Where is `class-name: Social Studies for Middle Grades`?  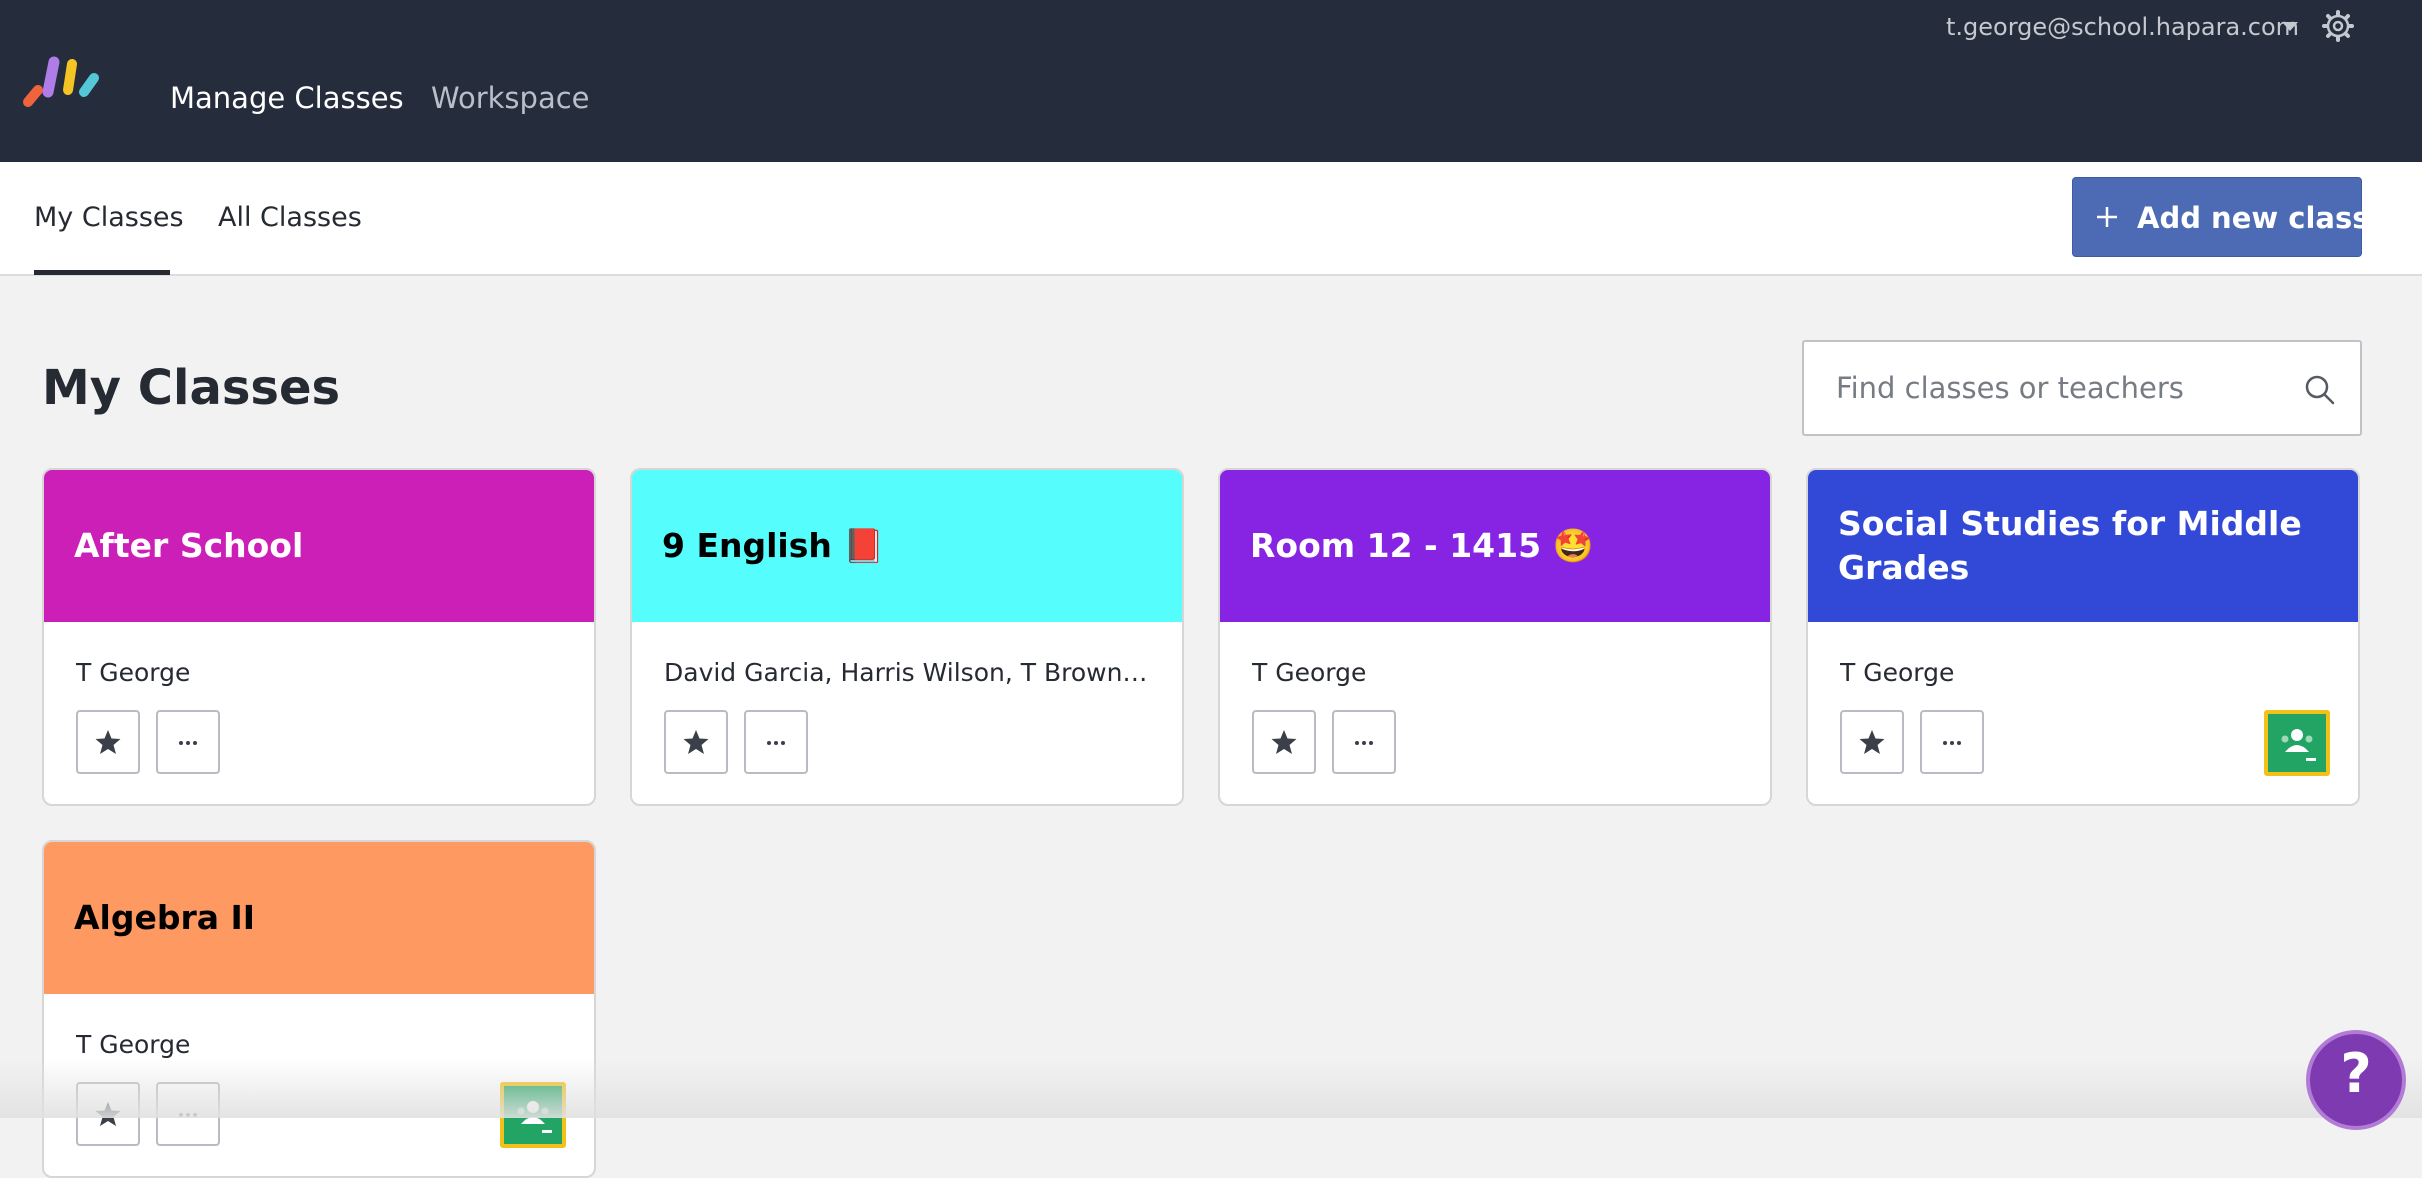
class-name: Social Studies for Middle Grades is located at coordinates (2083, 546).